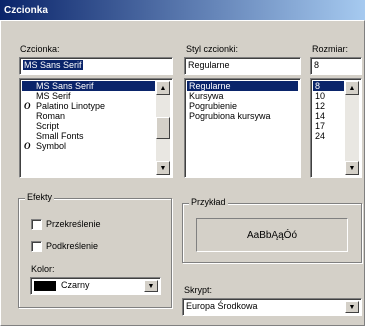  Describe the element at coordinates (272, 307) in the screenshot. I see `script-select: Europa Środkowa ▼` at that location.